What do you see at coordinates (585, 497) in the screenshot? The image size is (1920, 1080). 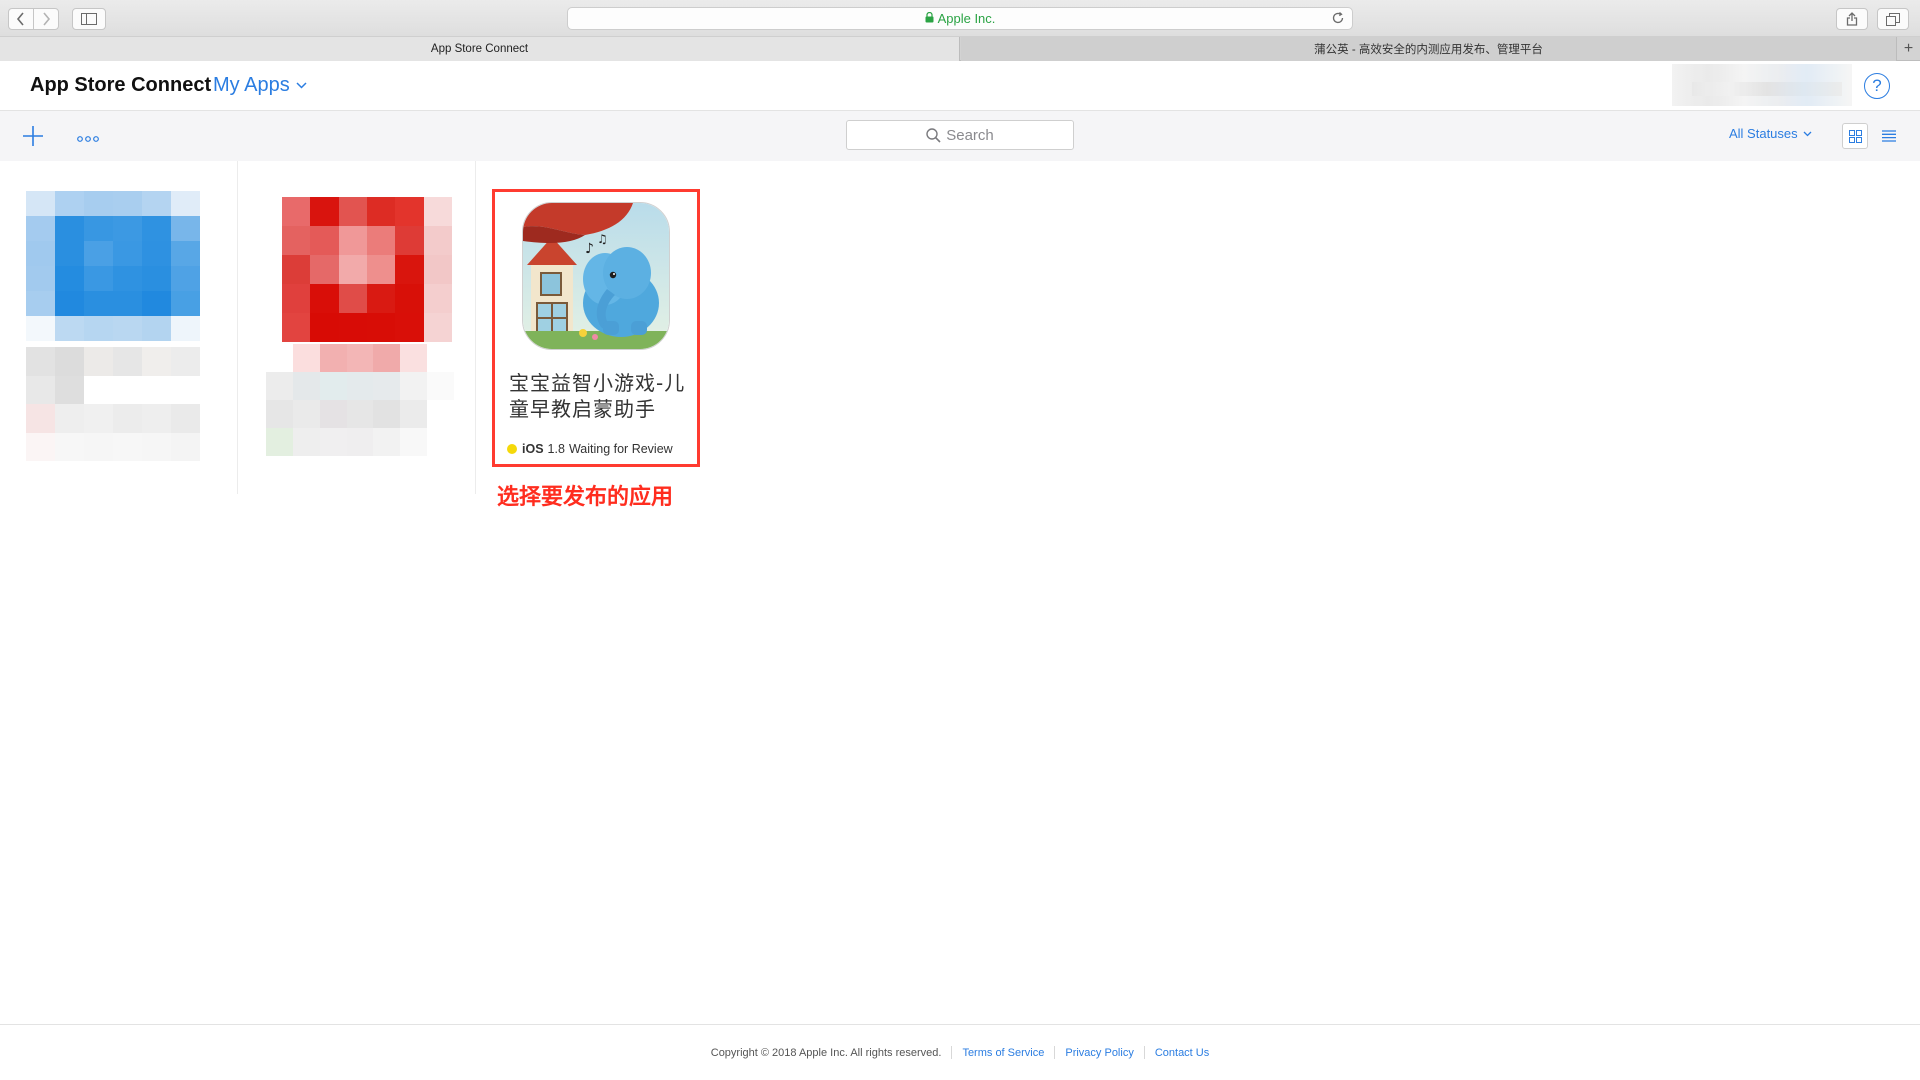 I see `annotation-caption: 选择要发布的应用` at bounding box center [585, 497].